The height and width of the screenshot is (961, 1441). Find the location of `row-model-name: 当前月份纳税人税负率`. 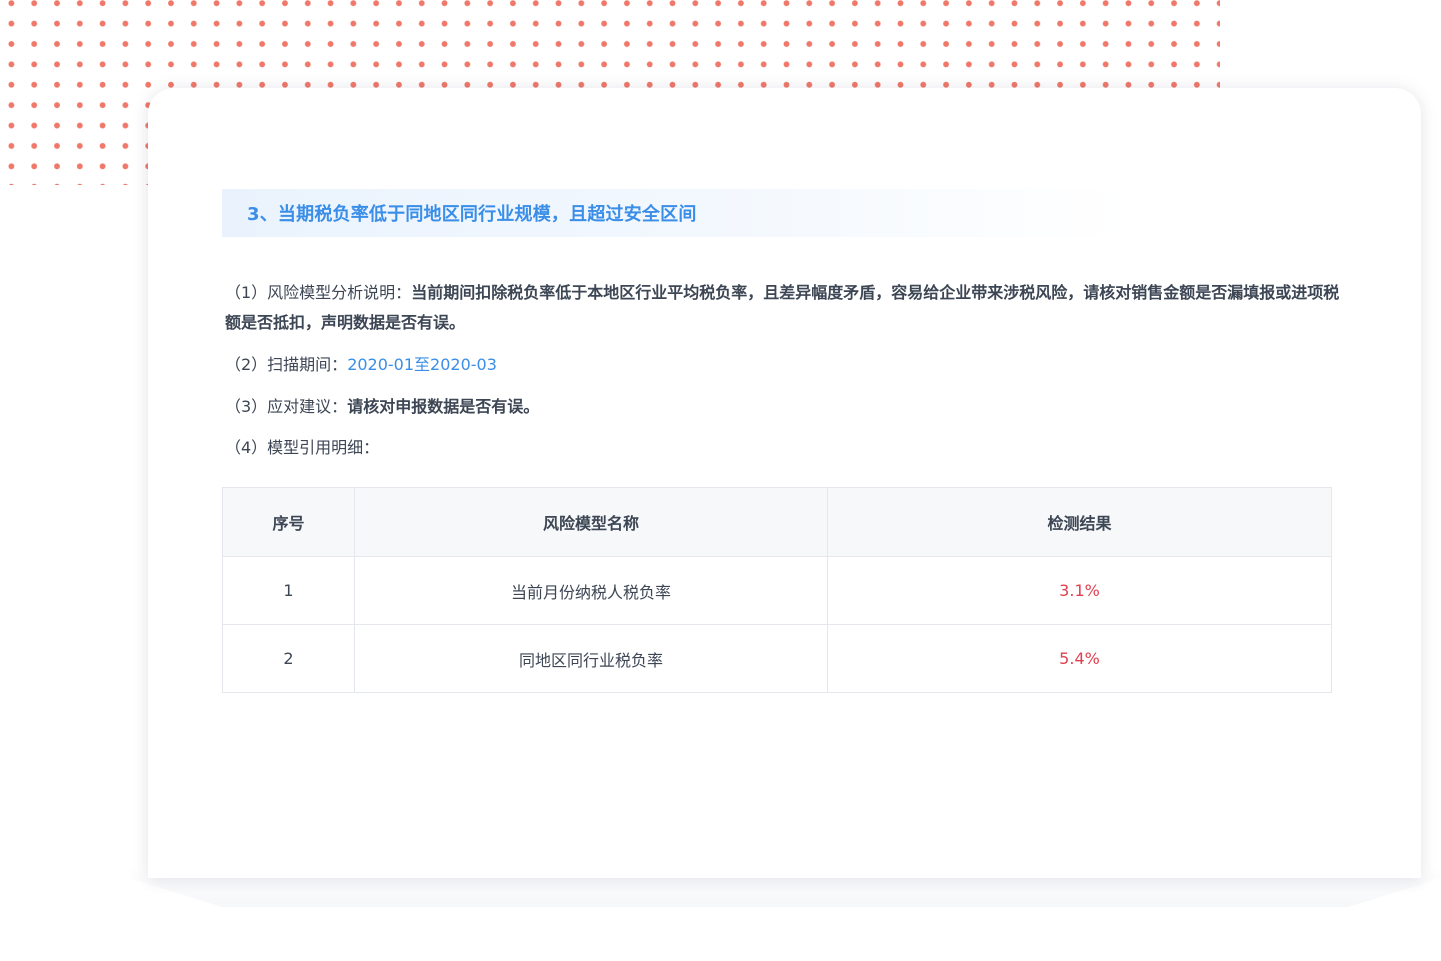

row-model-name: 当前月份纳税人税负率 is located at coordinates (591, 590).